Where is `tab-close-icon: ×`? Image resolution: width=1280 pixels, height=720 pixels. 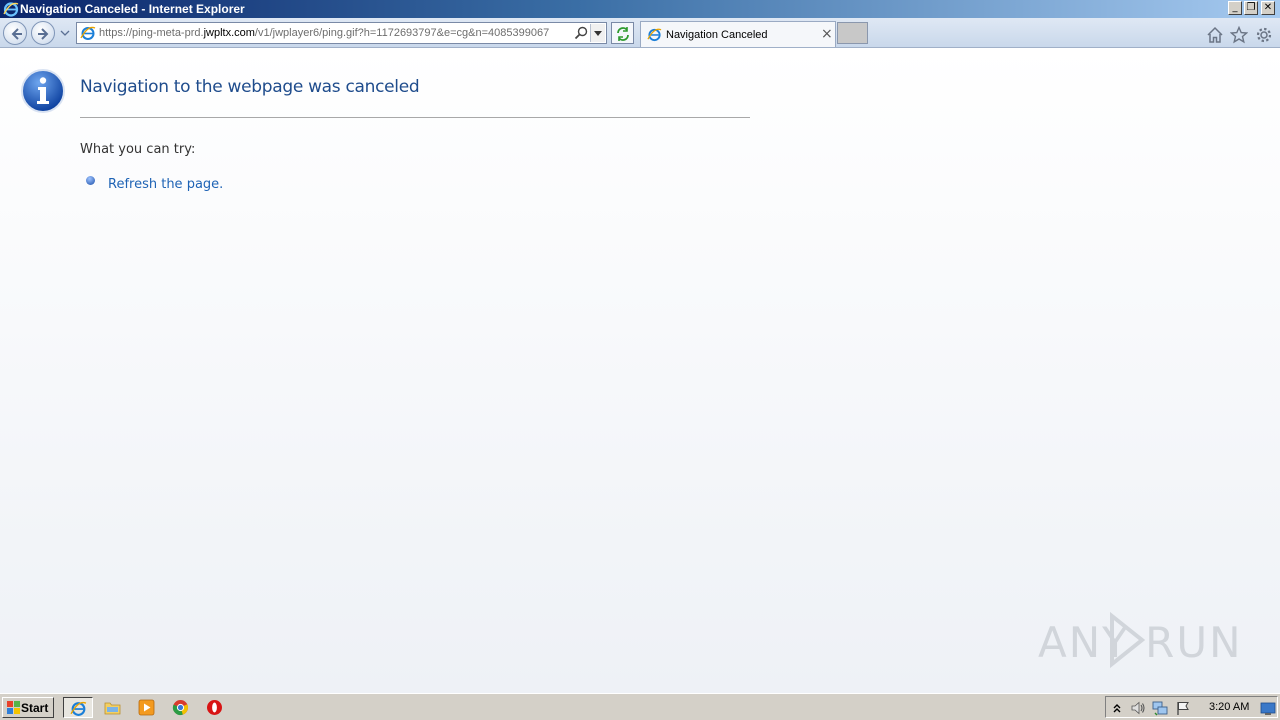 tab-close-icon: × is located at coordinates (827, 34).